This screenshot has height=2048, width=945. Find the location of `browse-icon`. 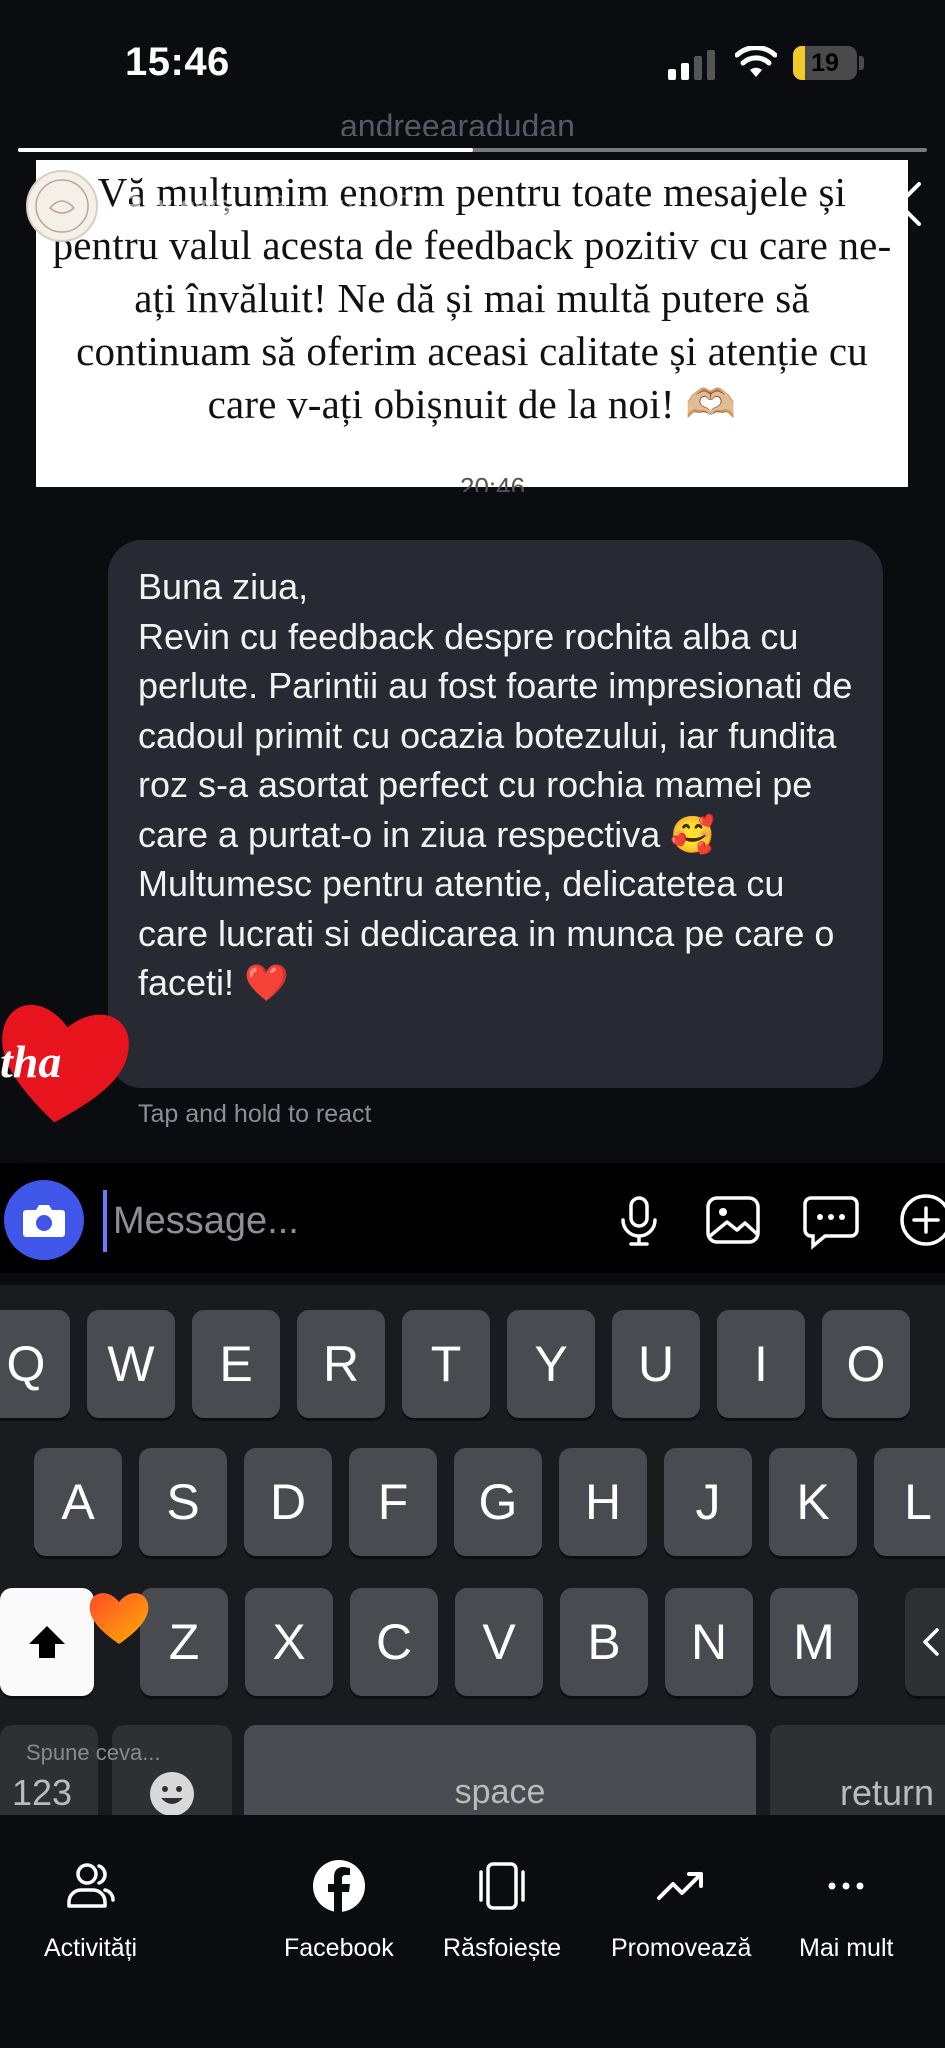

browse-icon is located at coordinates (502, 1886).